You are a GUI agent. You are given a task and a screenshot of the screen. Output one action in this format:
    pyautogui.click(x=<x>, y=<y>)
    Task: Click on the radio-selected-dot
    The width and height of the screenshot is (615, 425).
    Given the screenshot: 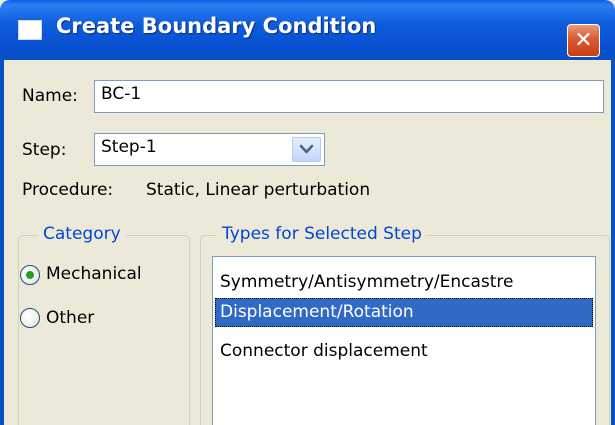 What is the action you would take?
    pyautogui.click(x=30, y=275)
    